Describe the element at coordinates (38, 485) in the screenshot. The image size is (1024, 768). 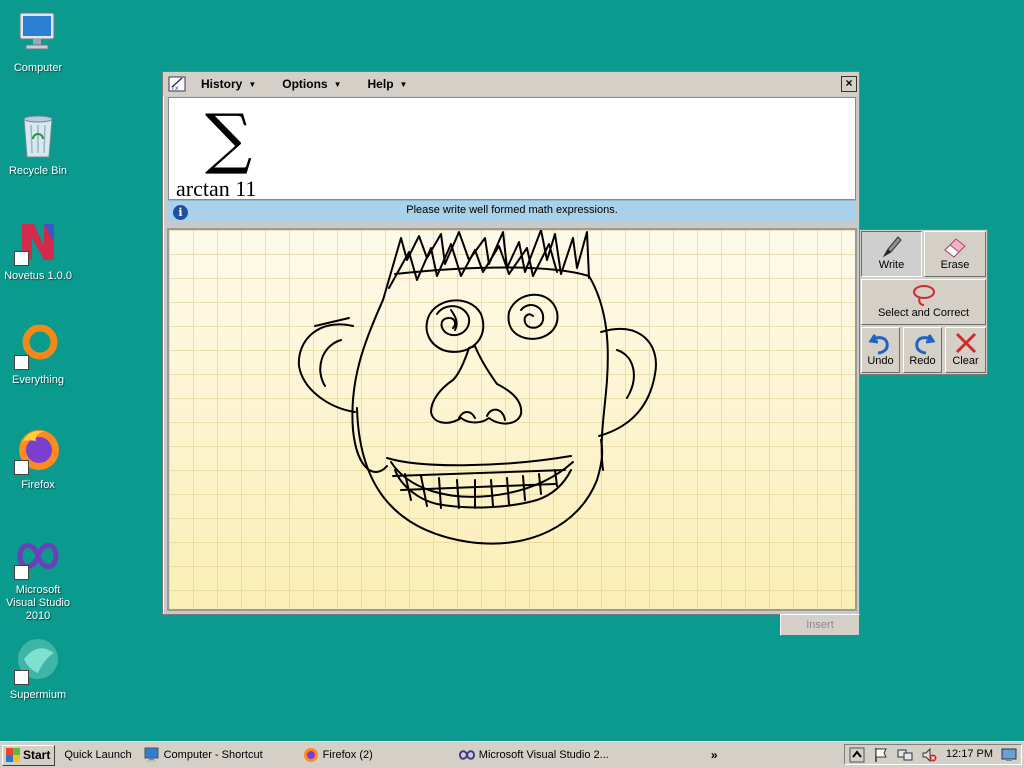
I see `desktop-icon-label: Firefox` at that location.